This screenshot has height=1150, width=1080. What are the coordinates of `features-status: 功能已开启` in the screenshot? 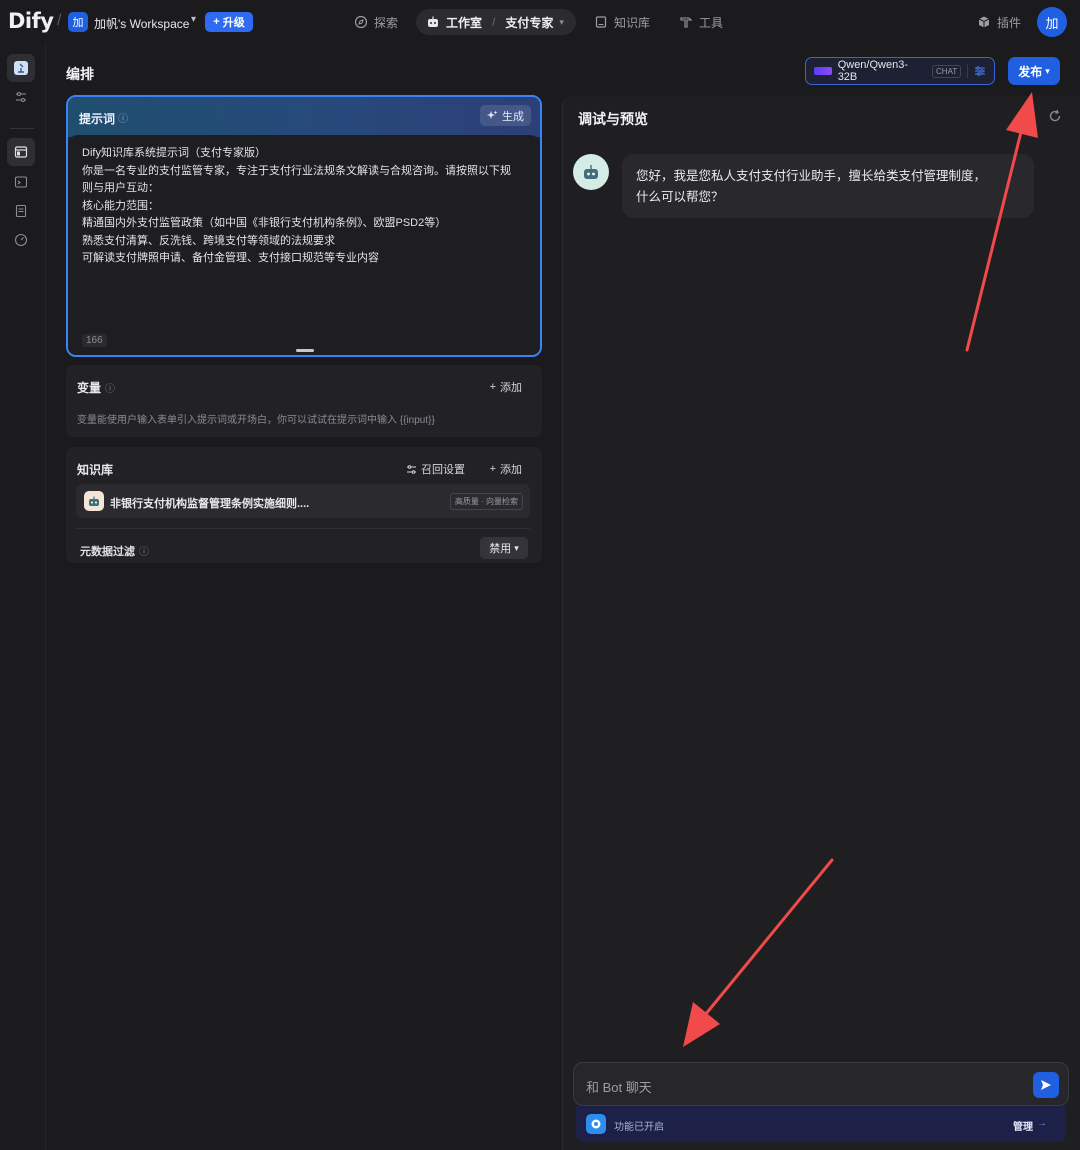 It's located at (639, 1127).